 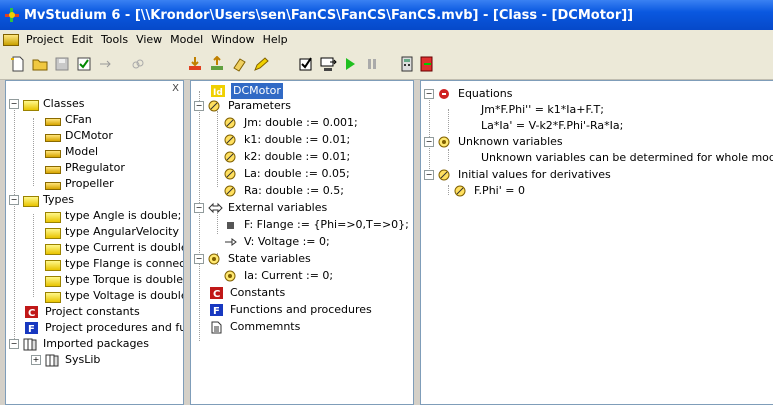 I want to click on close-panel-icon: X, so click(x=175, y=88).